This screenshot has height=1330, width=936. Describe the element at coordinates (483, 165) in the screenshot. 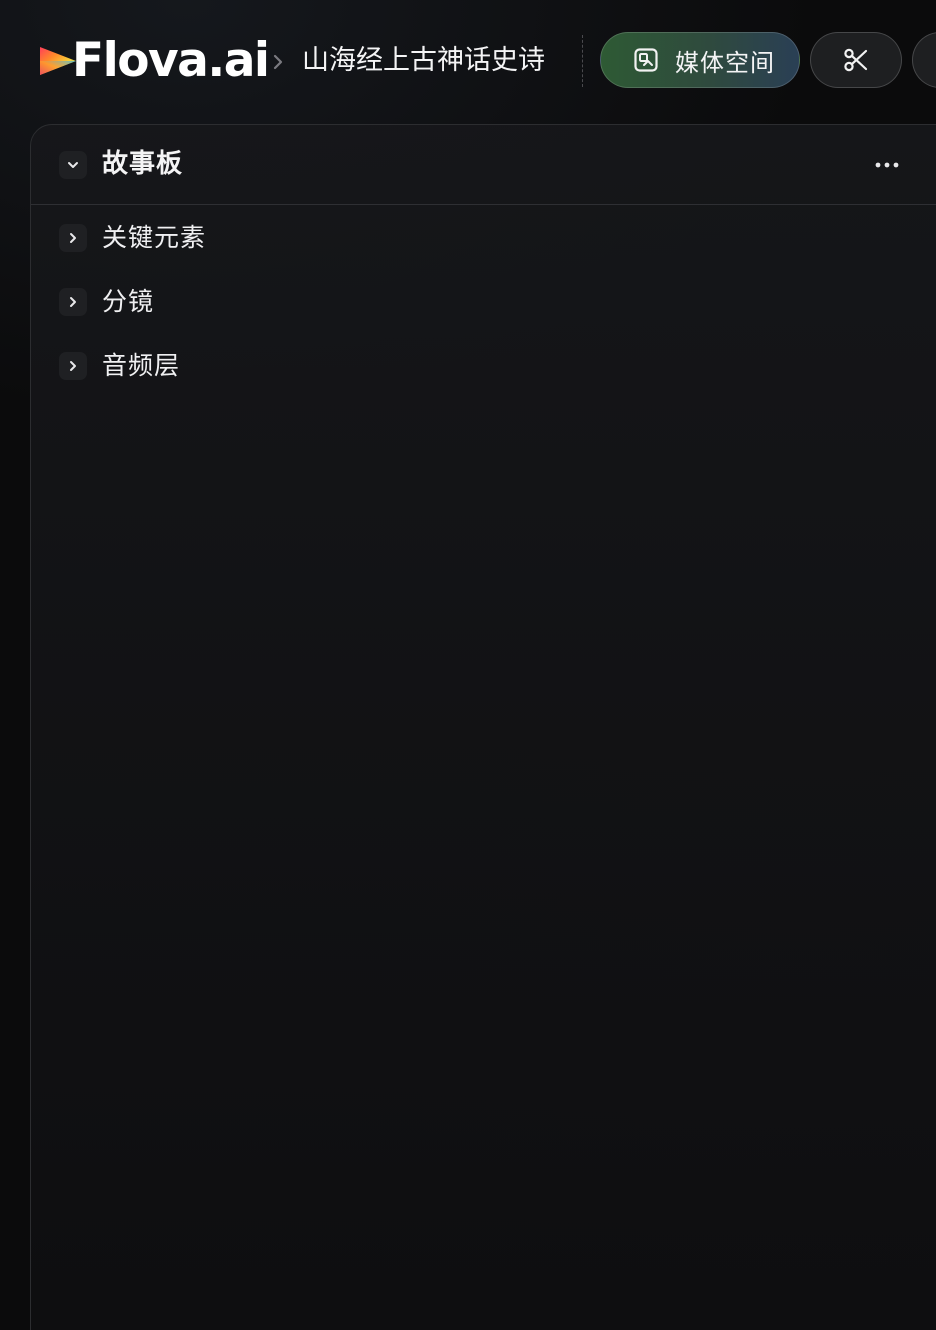

I see `storyboard-panel-header: 故事板` at that location.